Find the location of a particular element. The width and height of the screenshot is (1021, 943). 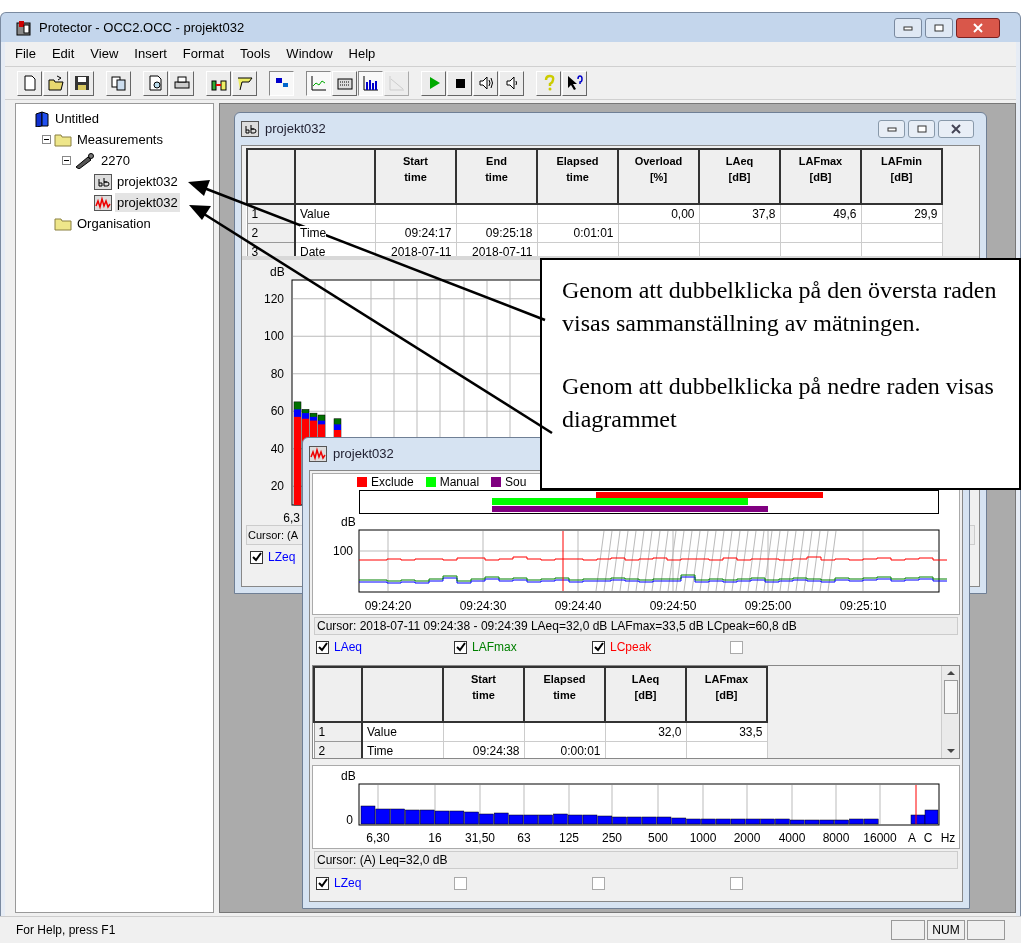

tick-label: 1000 is located at coordinates (703, 838).